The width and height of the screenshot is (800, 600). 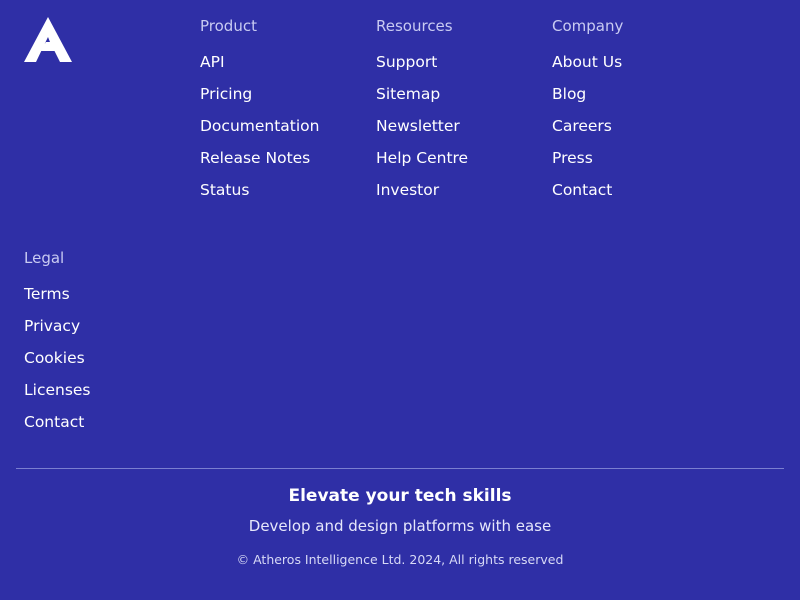 I want to click on footer-link-pricing: Pricing, so click(x=226, y=94).